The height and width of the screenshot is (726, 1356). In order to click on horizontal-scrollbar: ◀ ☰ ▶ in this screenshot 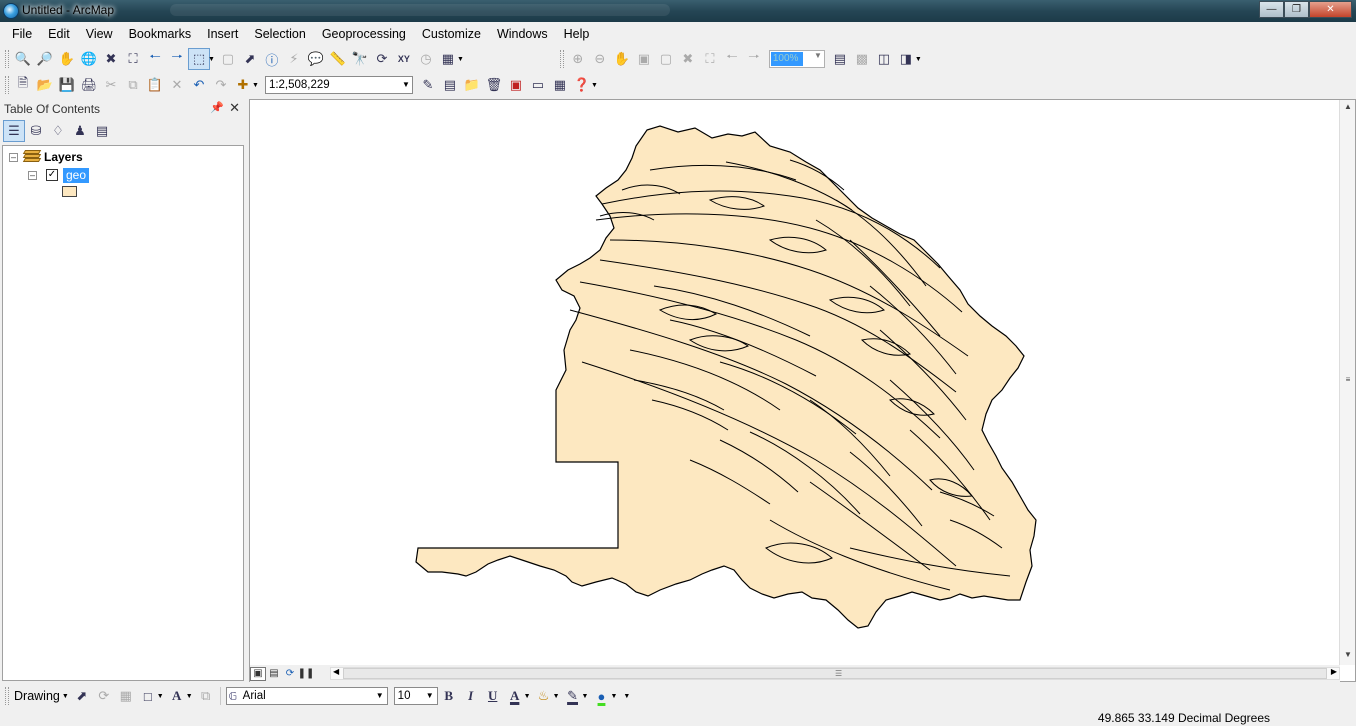, I will do `click(835, 673)`.